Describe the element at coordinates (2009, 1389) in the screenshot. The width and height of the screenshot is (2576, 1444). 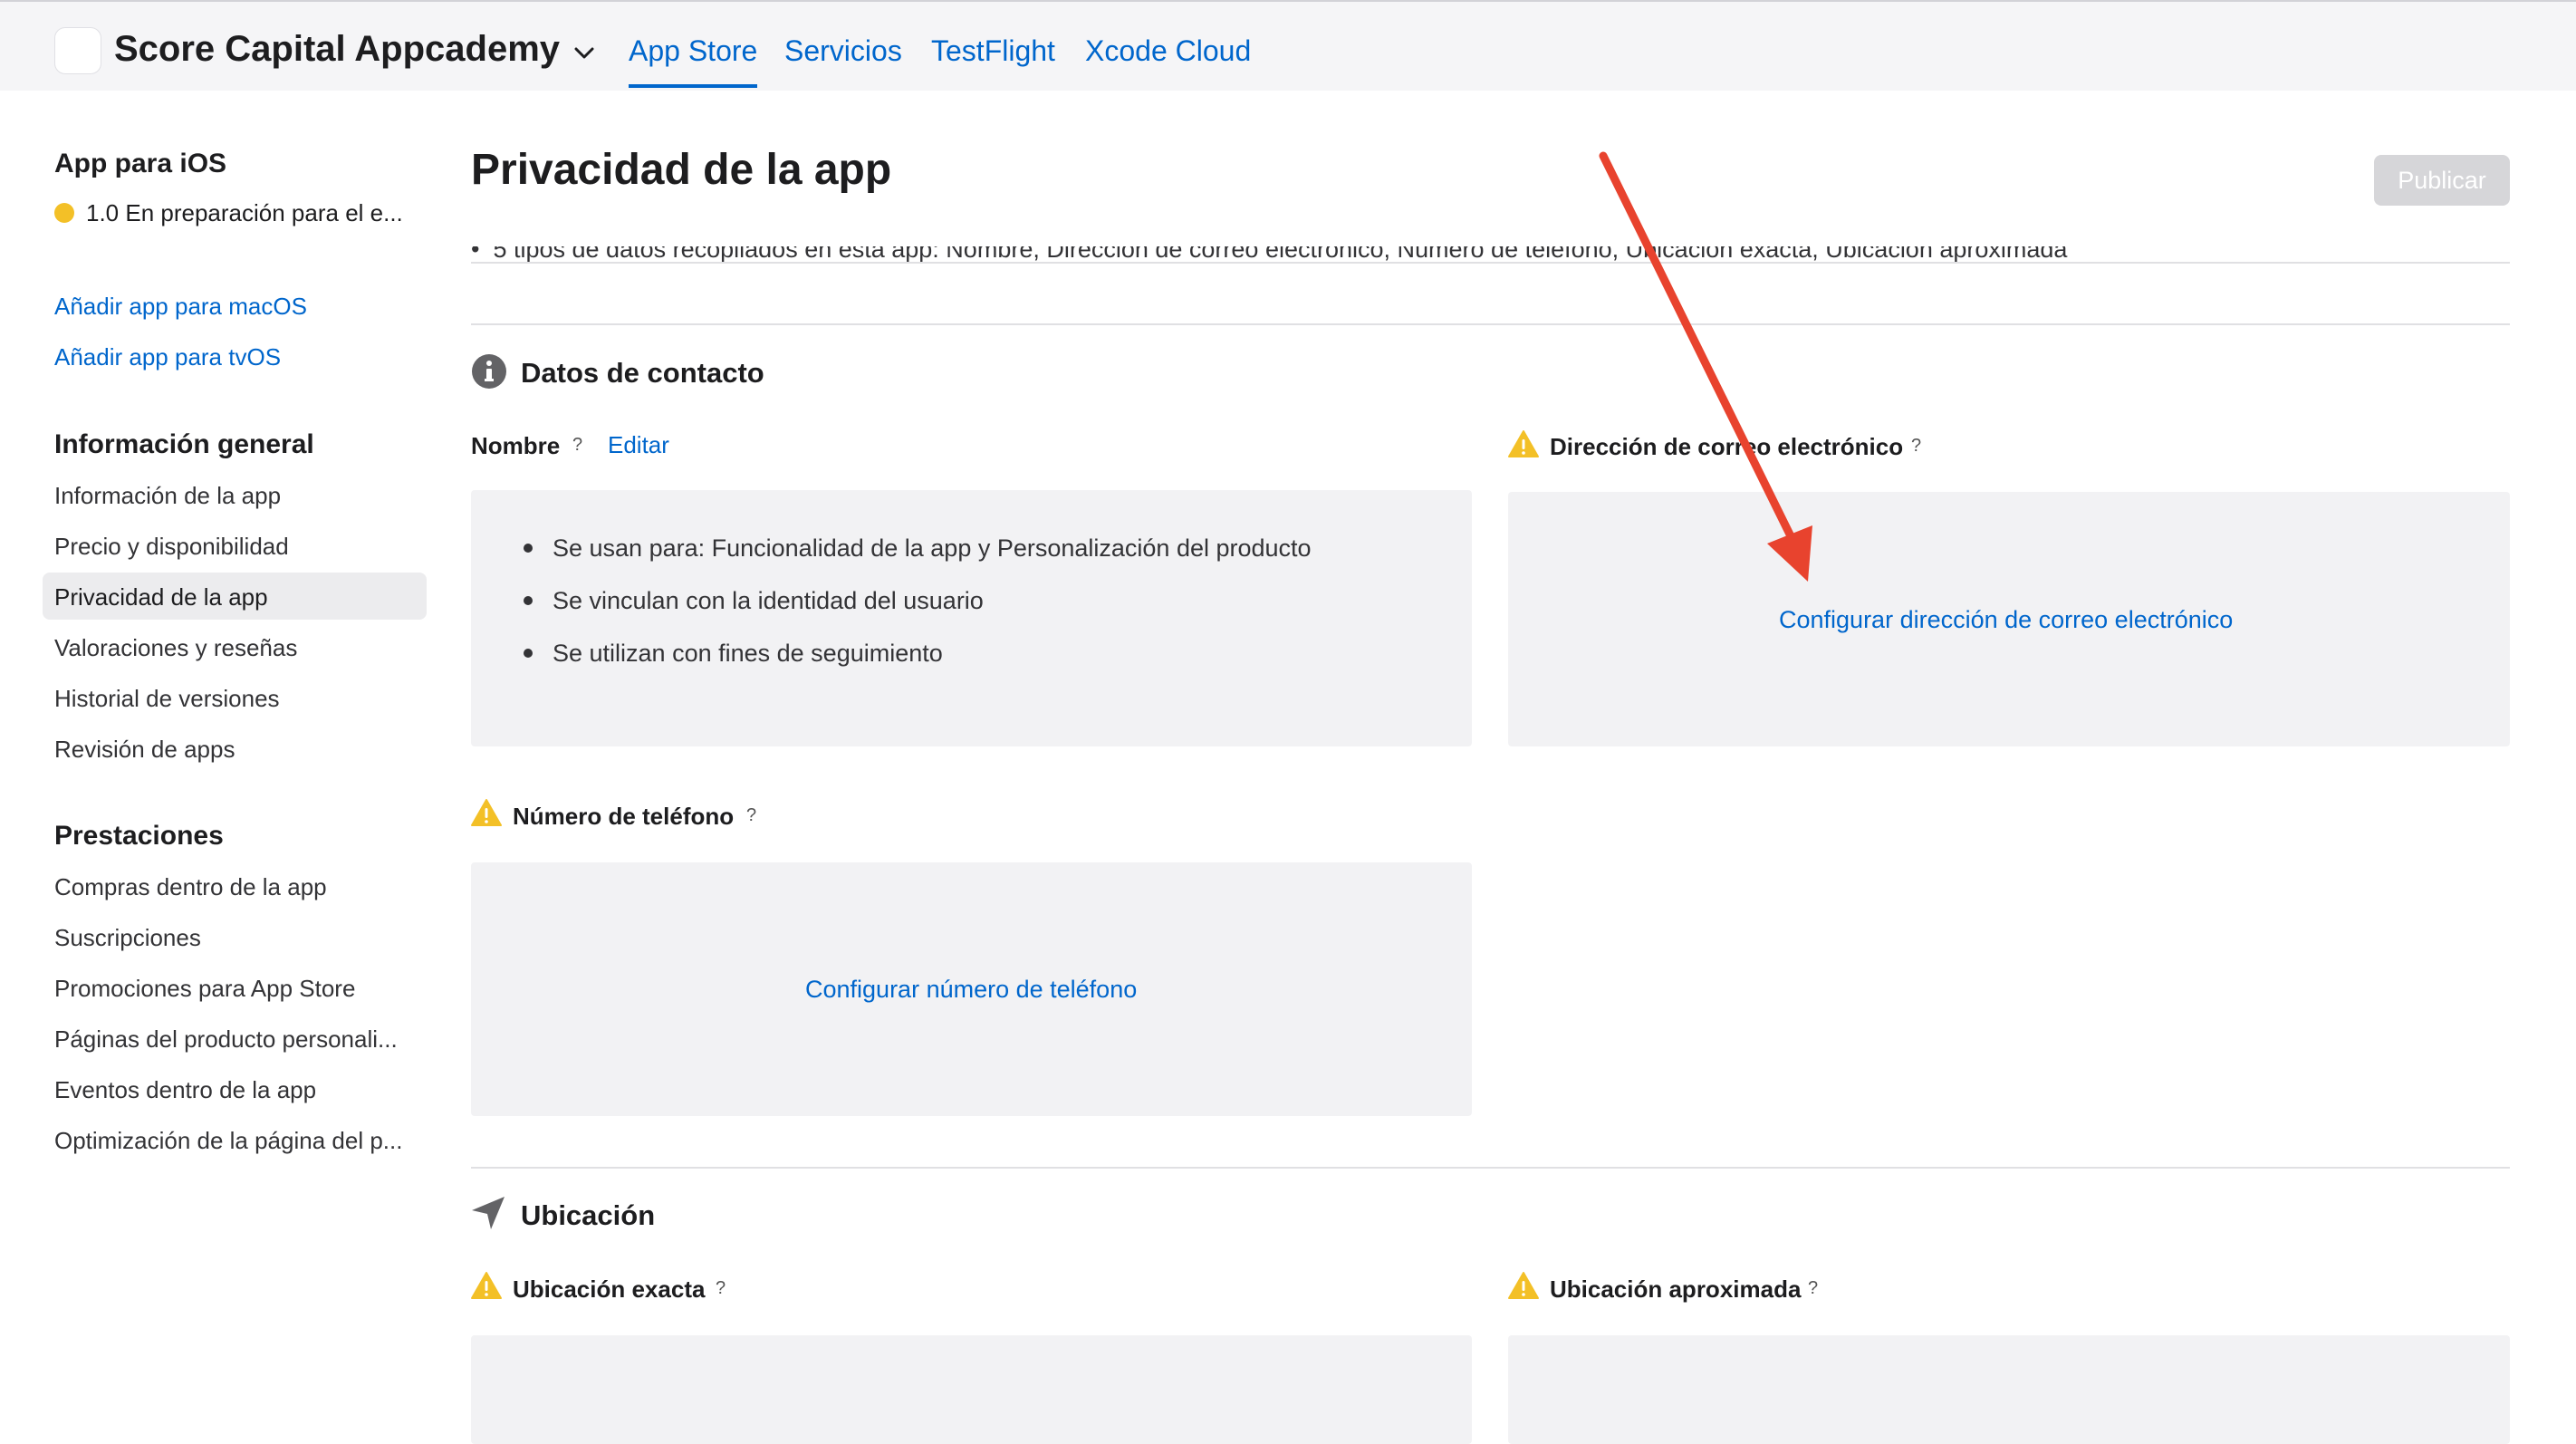
I see `approx-location-box` at that location.